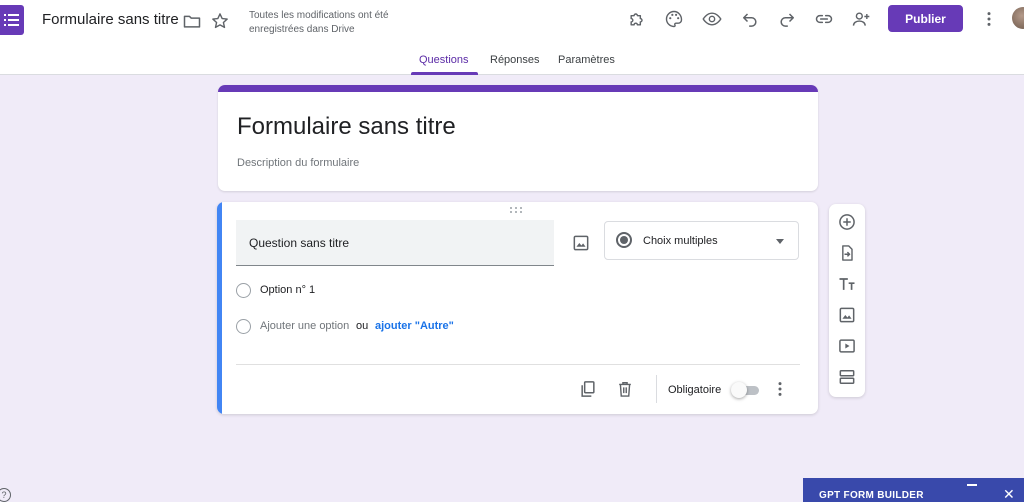  What do you see at coordinates (674, 19) in the screenshot?
I see `palette-icon` at bounding box center [674, 19].